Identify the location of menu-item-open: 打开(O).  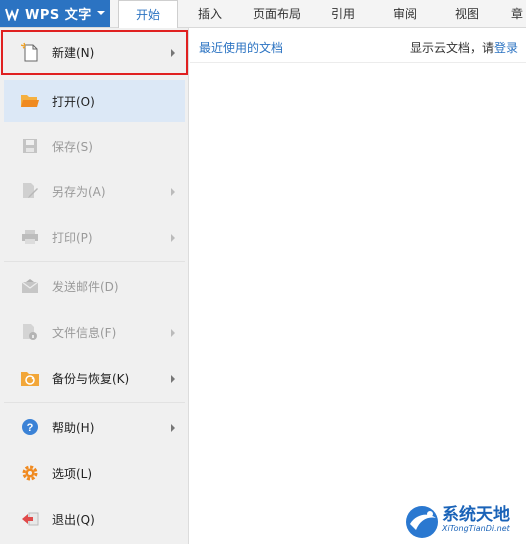
(94, 101).